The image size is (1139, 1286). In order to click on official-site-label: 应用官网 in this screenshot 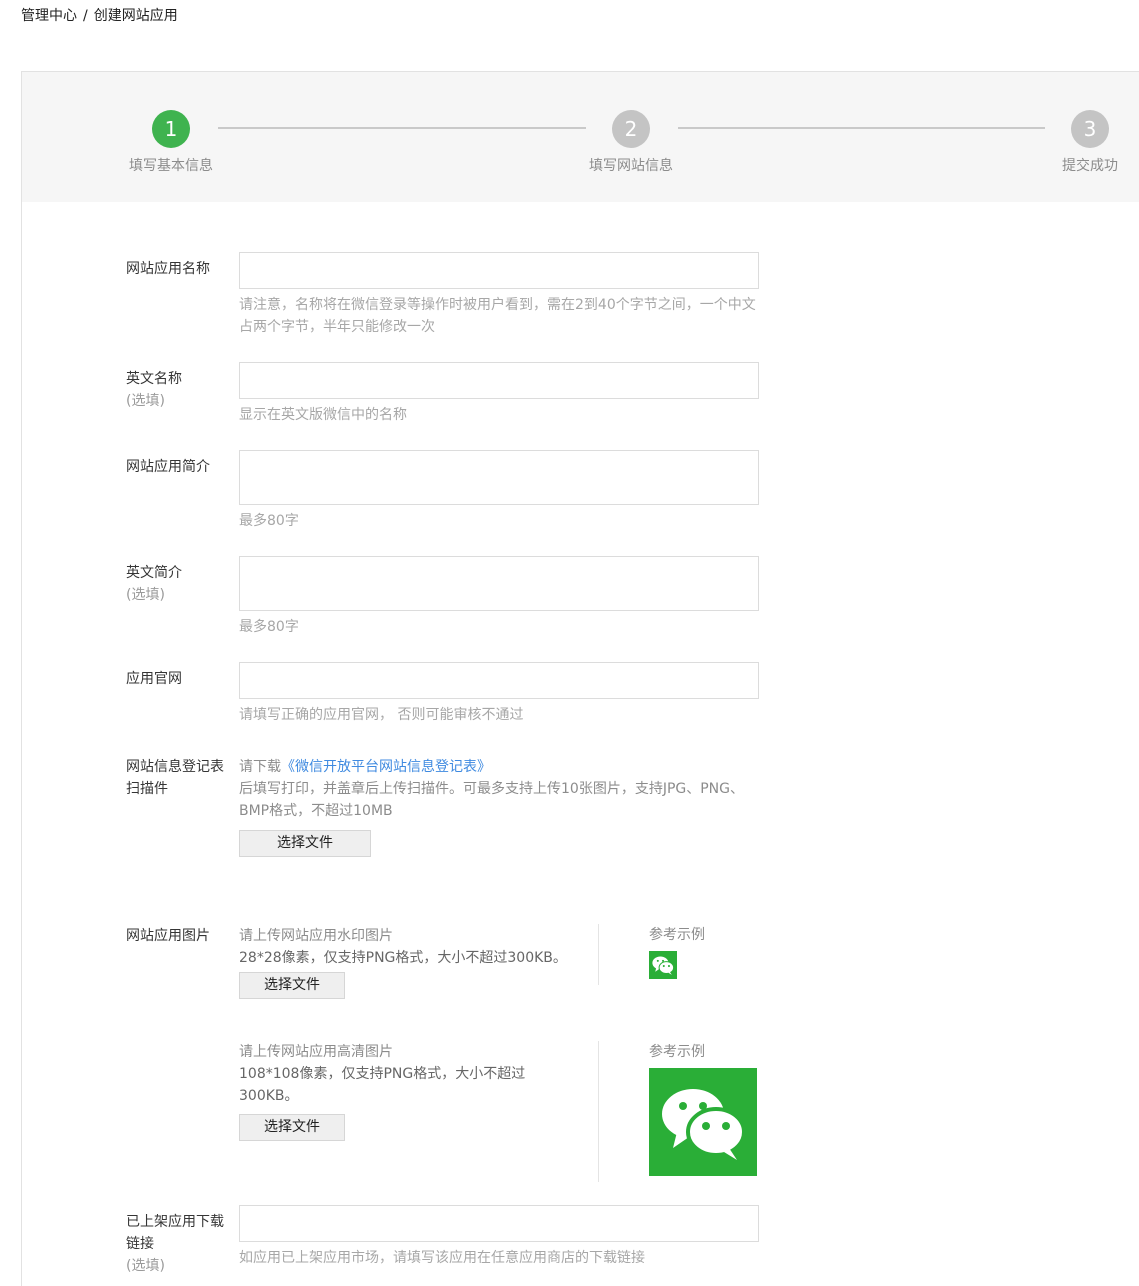, I will do `click(154, 679)`.